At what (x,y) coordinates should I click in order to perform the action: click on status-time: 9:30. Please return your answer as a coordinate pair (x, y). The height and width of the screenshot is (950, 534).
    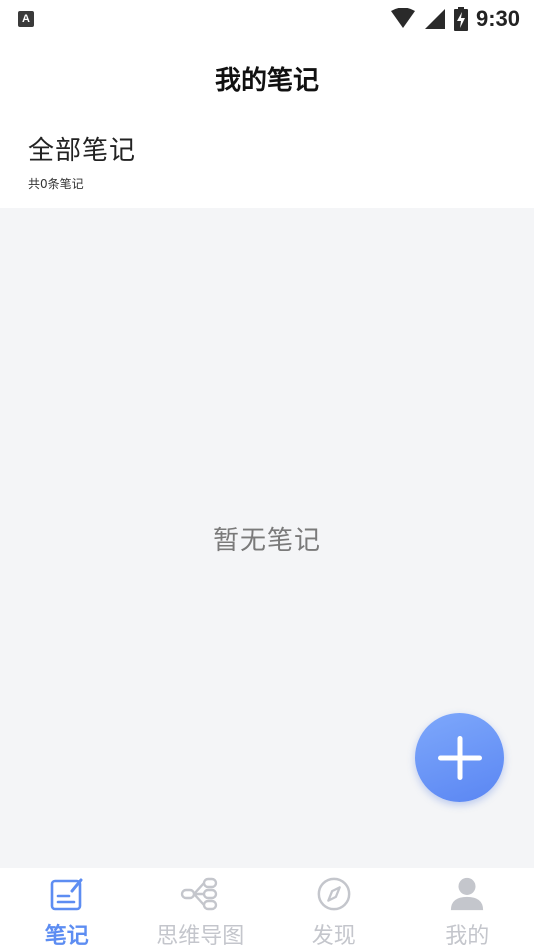
    Looking at the image, I should click on (497, 18).